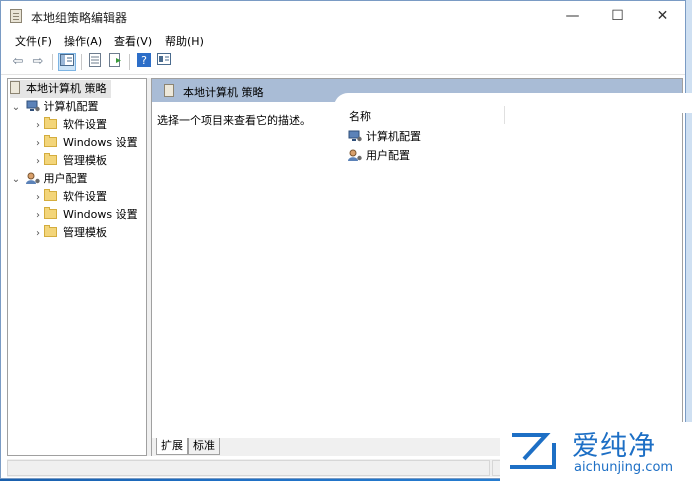 Image resolution: width=692 pixels, height=481 pixels. What do you see at coordinates (38, 62) in the screenshot?
I see `forward-arrow-icon: ⇨` at bounding box center [38, 62].